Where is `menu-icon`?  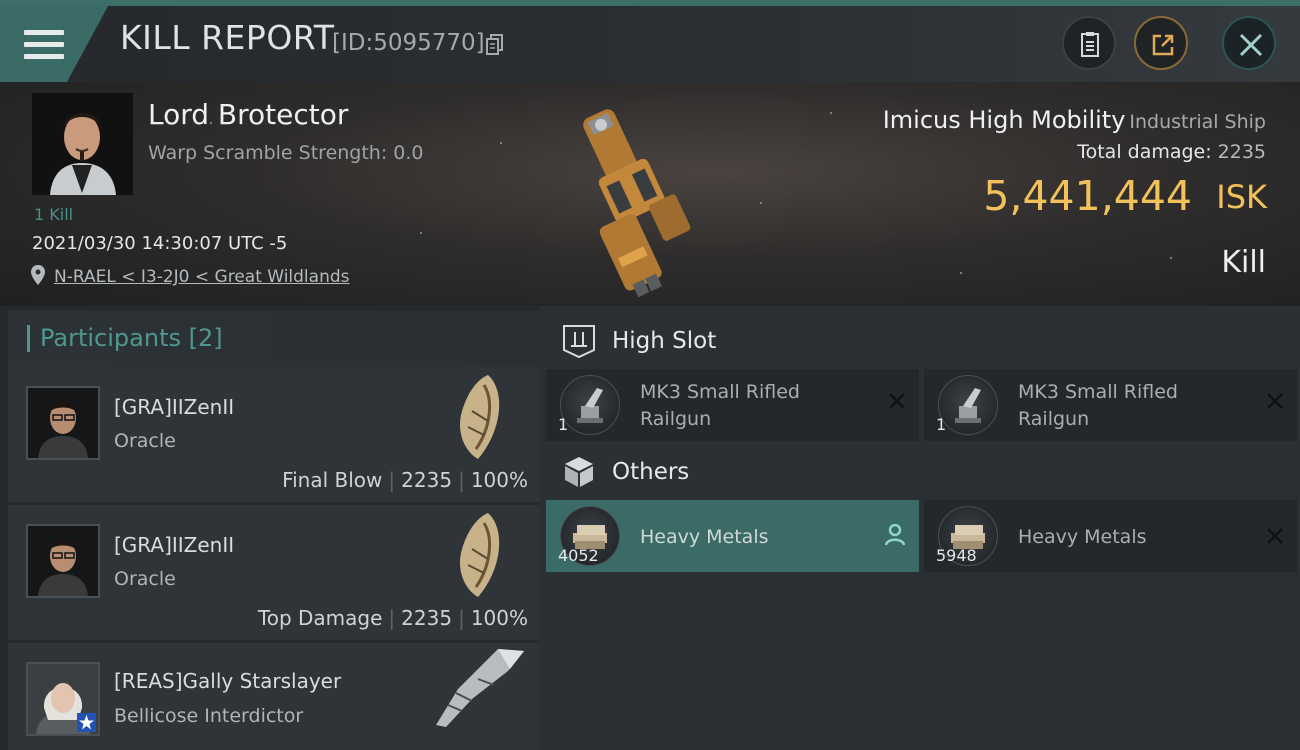 menu-icon is located at coordinates (44, 45).